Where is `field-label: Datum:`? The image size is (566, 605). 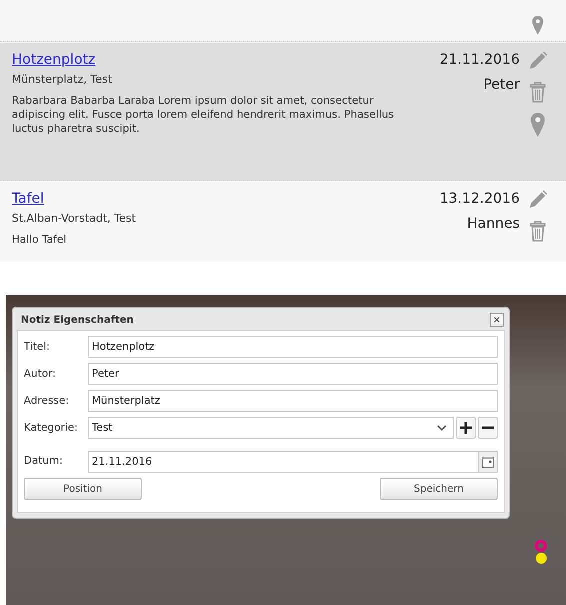 field-label: Datum: is located at coordinates (44, 460).